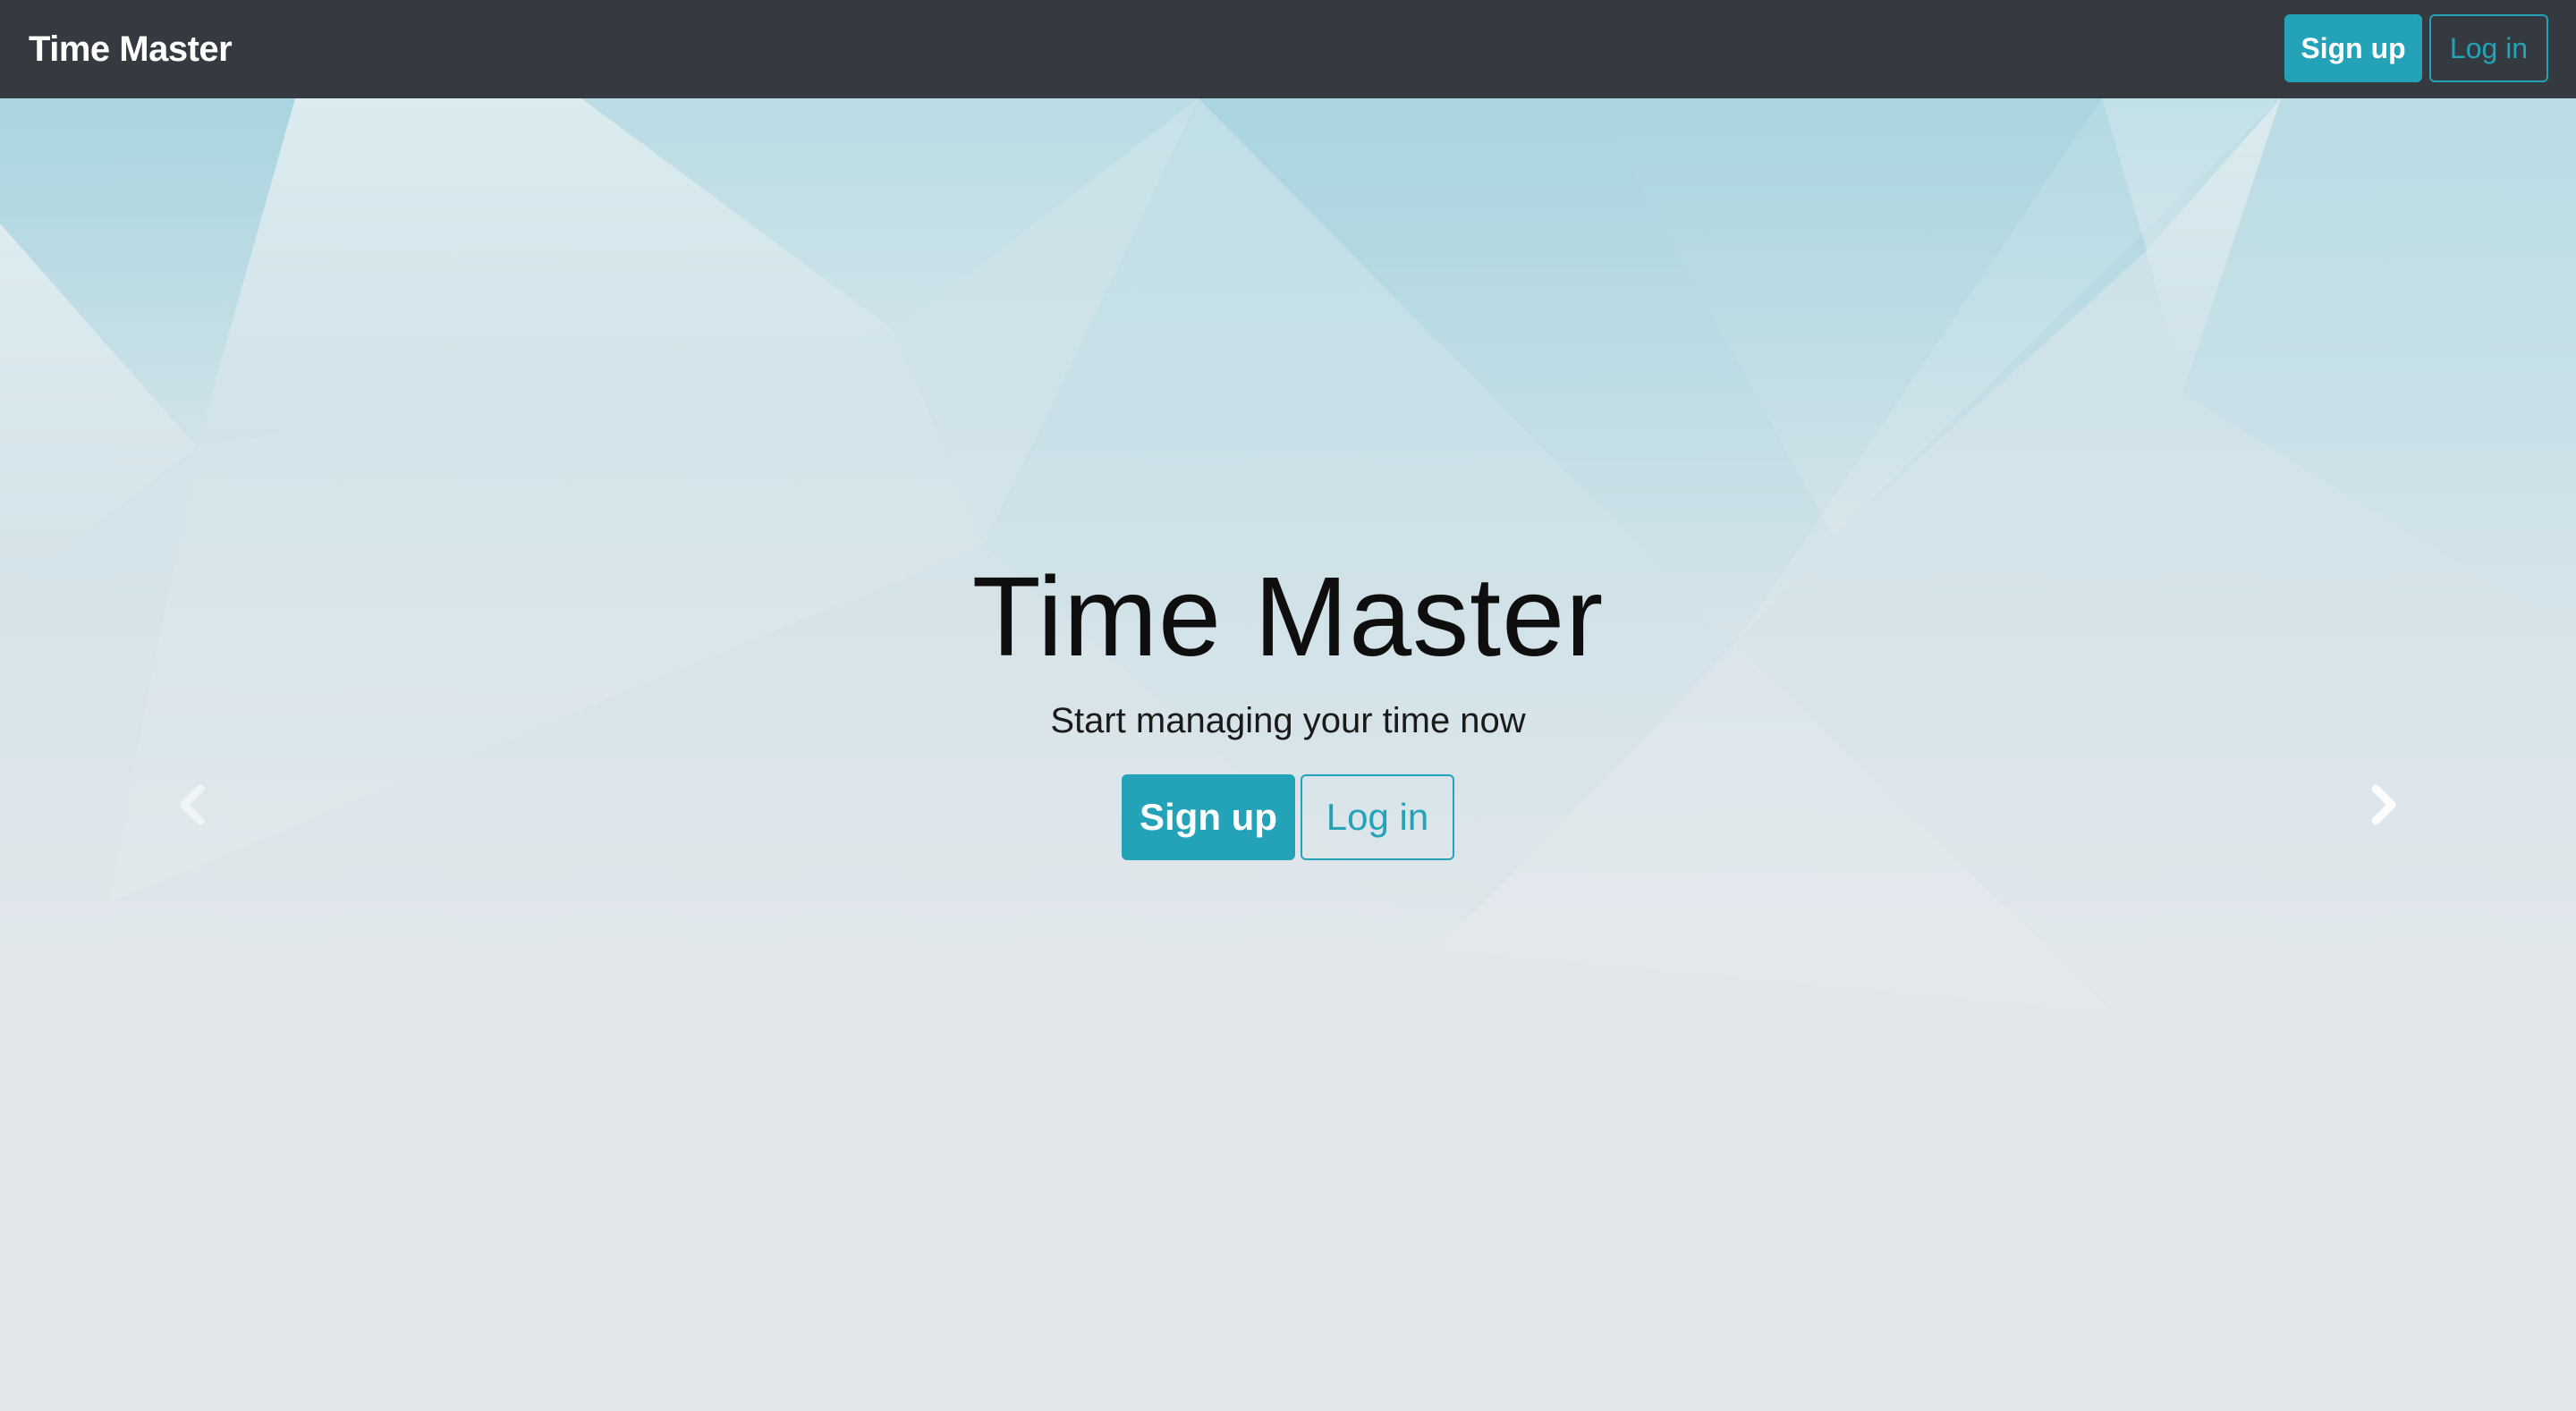 Image resolution: width=2576 pixels, height=1411 pixels. I want to click on hero-title: Time Master, so click(1288, 616).